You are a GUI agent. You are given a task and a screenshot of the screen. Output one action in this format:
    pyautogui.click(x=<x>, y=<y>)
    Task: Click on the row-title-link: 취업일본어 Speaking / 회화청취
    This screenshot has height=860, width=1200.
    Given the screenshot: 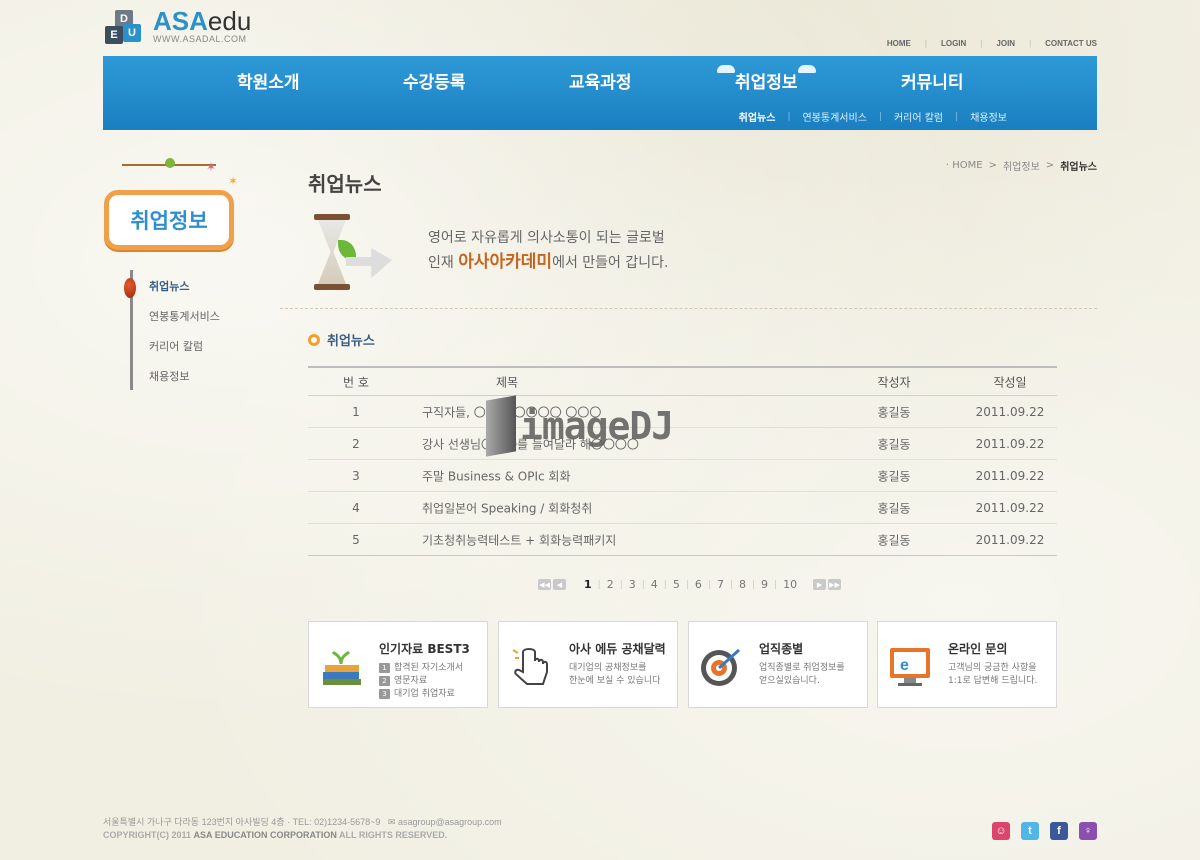 What is the action you would take?
    pyautogui.click(x=507, y=507)
    